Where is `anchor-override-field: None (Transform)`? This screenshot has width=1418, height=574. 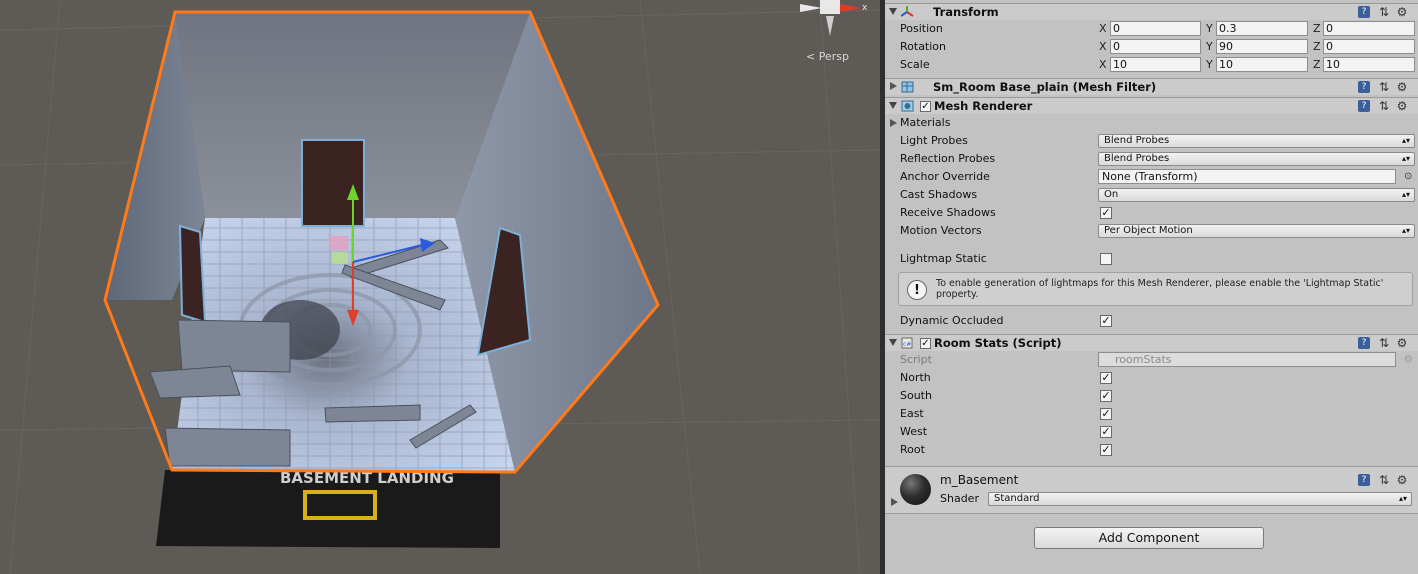 anchor-override-field: None (Transform) is located at coordinates (1247, 176).